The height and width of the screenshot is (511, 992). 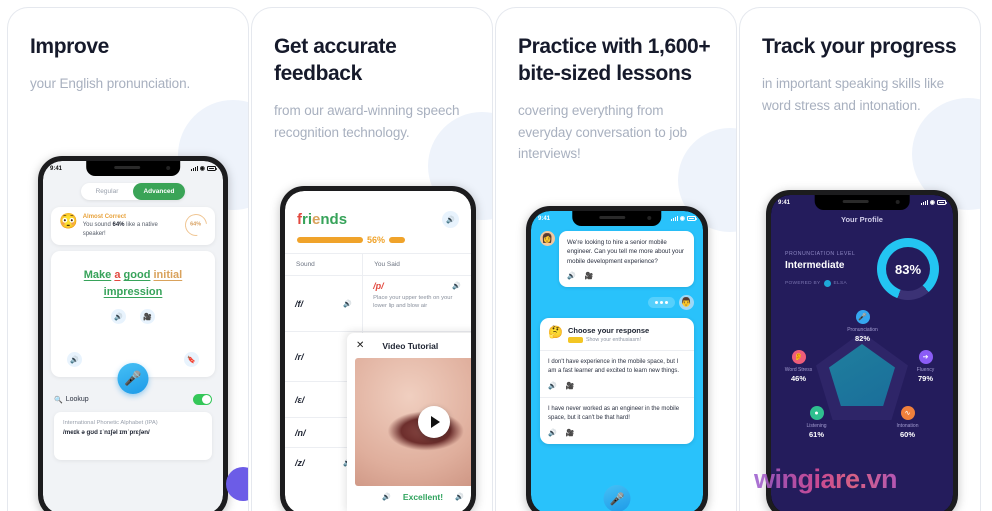 What do you see at coordinates (300, 432) in the screenshot?
I see `sound-ipa: /n/` at bounding box center [300, 432].